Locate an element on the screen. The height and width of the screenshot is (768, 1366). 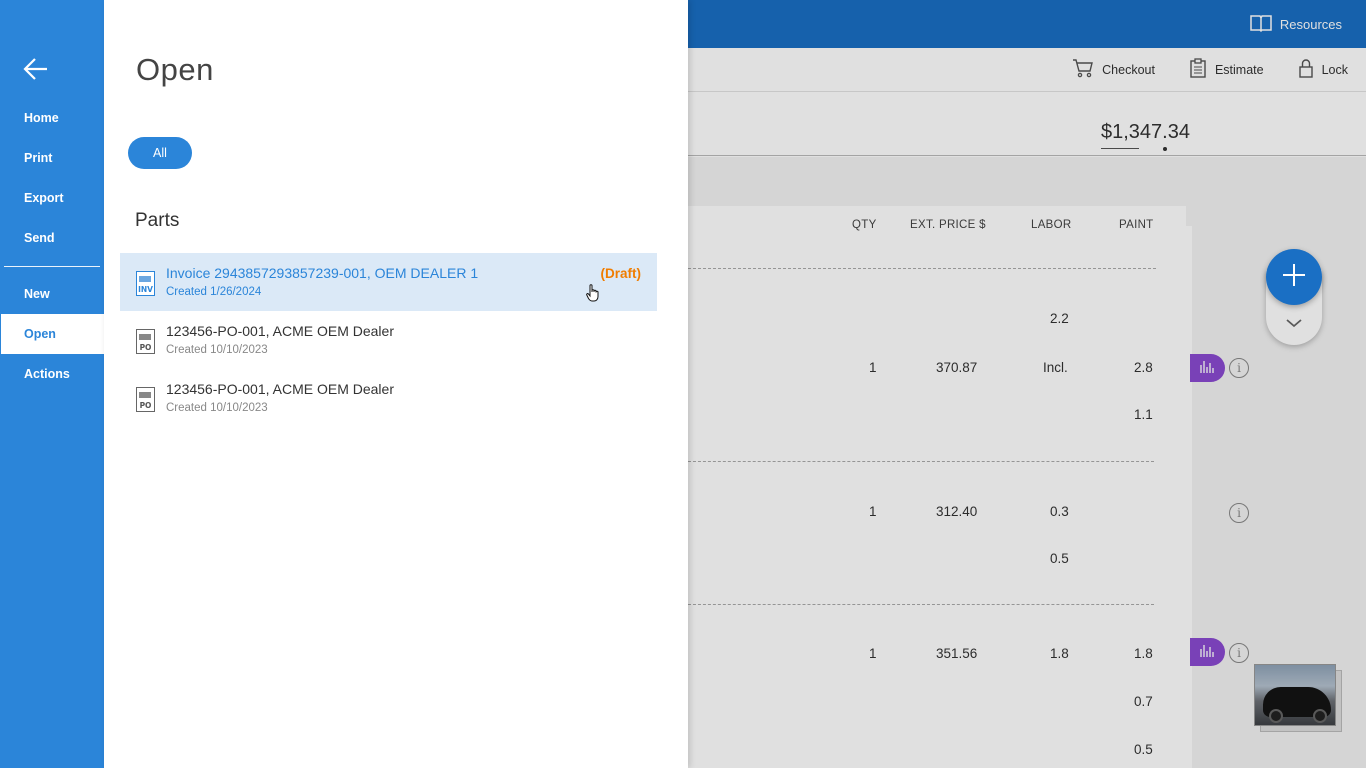
page-title: Open is located at coordinates (175, 69).